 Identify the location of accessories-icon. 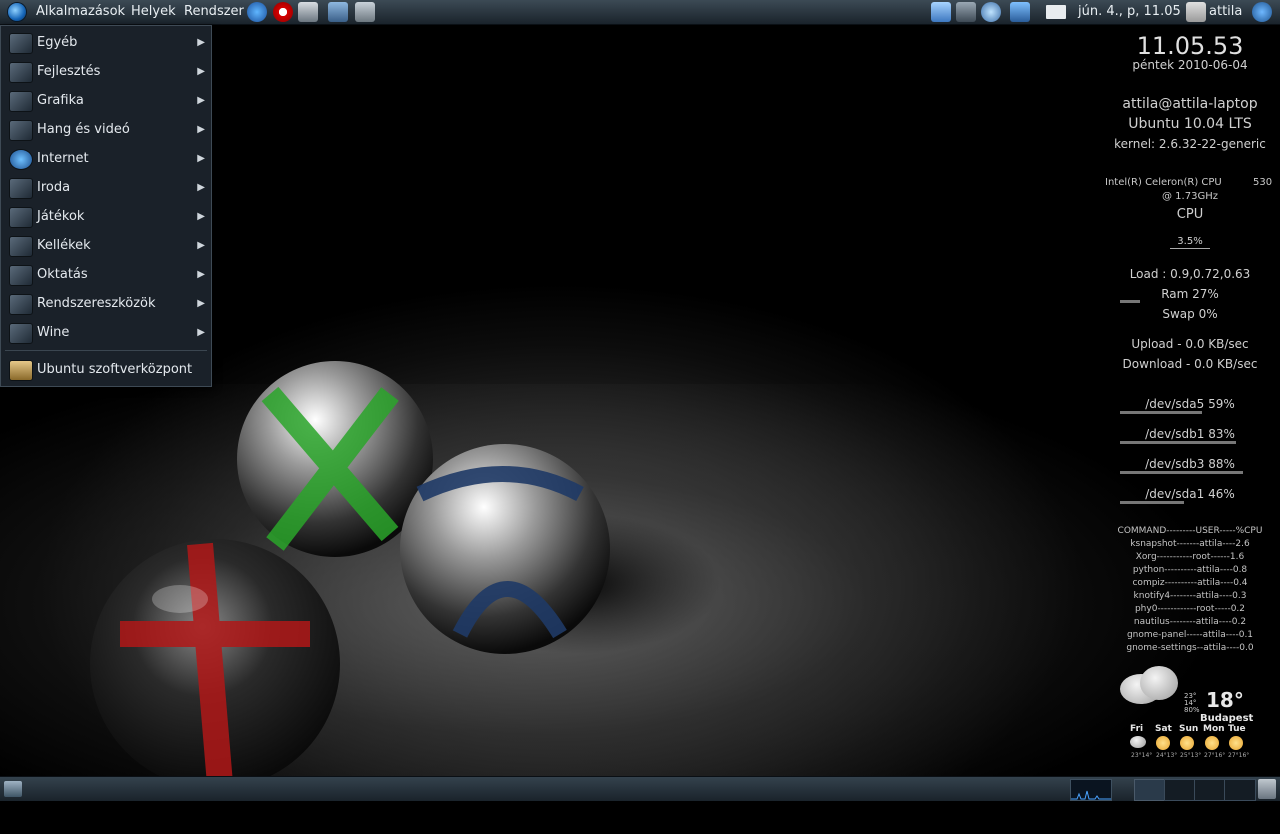
(21, 246).